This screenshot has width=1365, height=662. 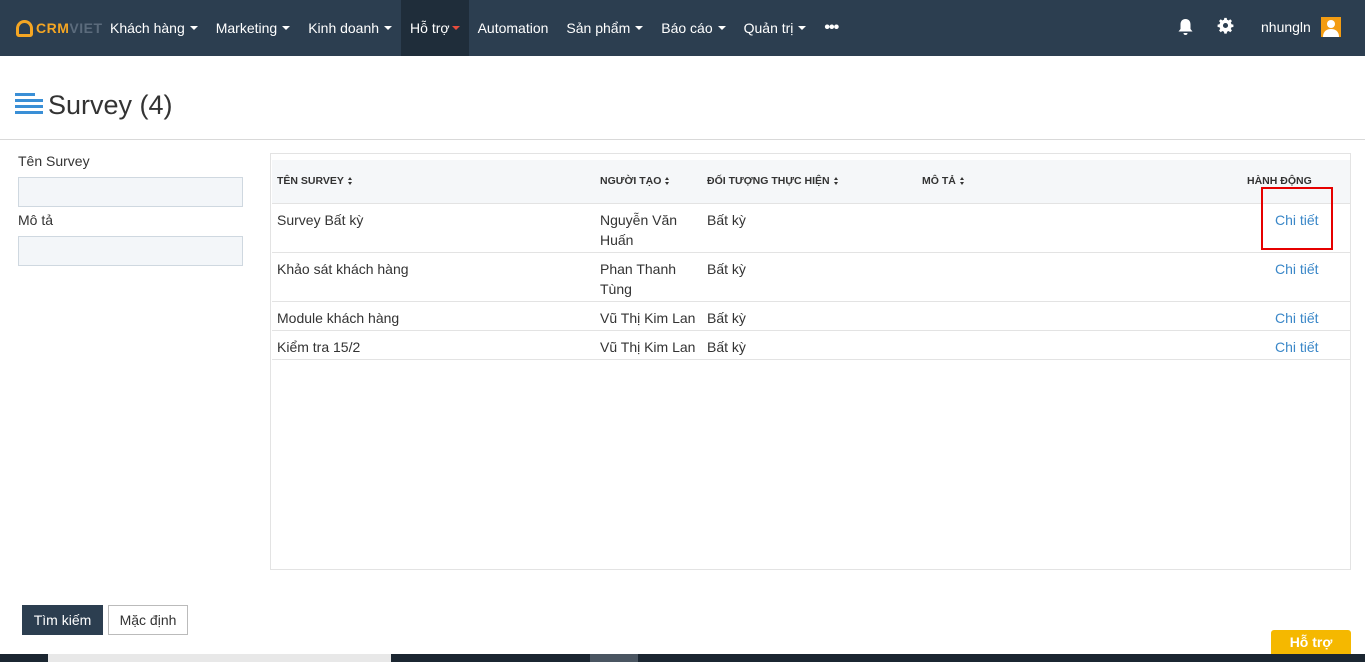 I want to click on crmviet-logo: CRMVIET, so click(x=59, y=28).